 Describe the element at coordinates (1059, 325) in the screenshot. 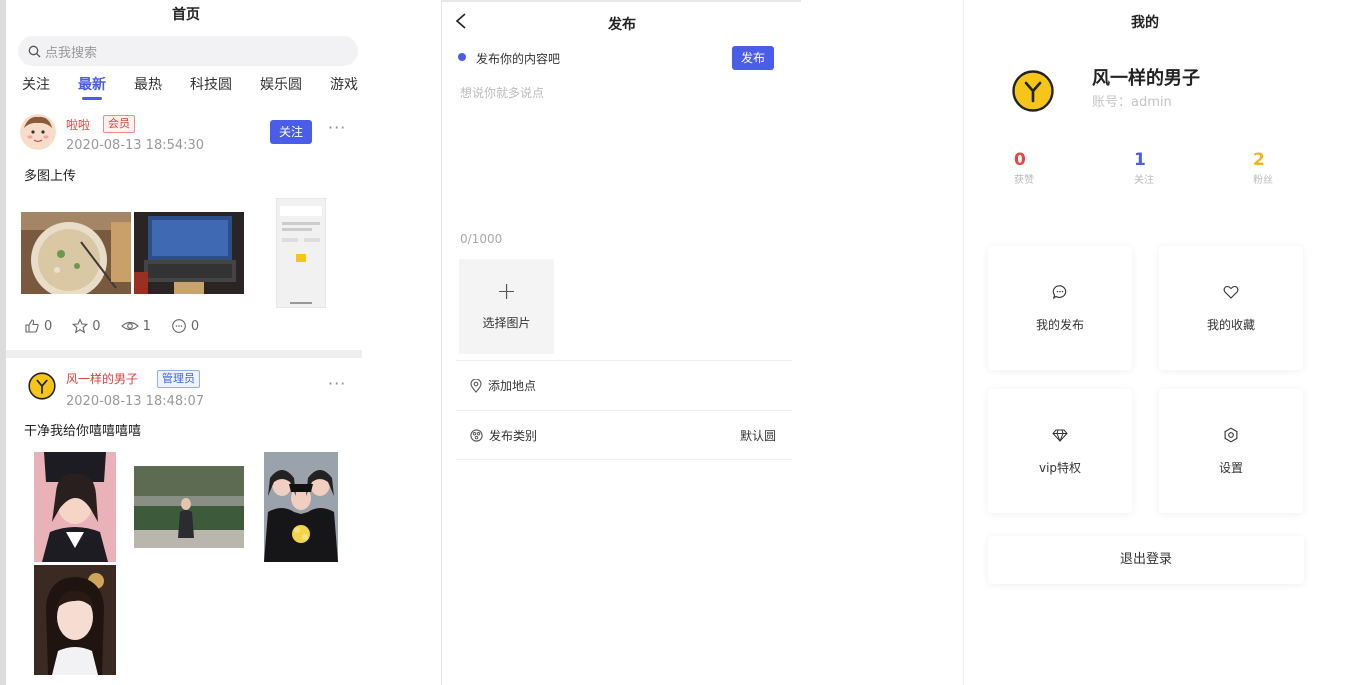

I see `my-posts-label: 我的发布` at that location.